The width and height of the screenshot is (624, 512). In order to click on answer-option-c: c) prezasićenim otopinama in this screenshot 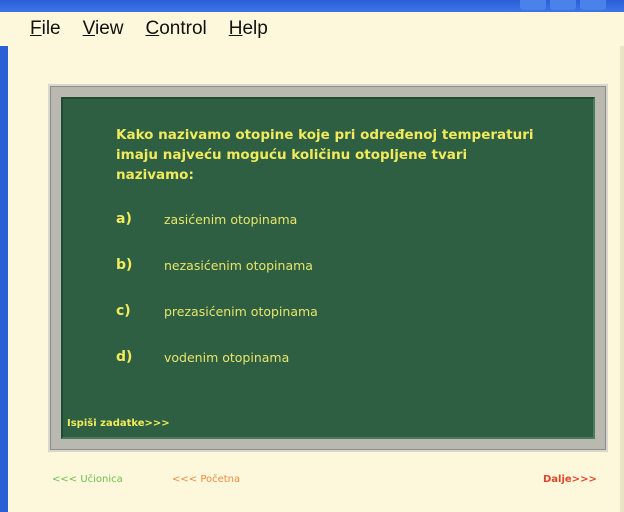, I will do `click(217, 311)`.